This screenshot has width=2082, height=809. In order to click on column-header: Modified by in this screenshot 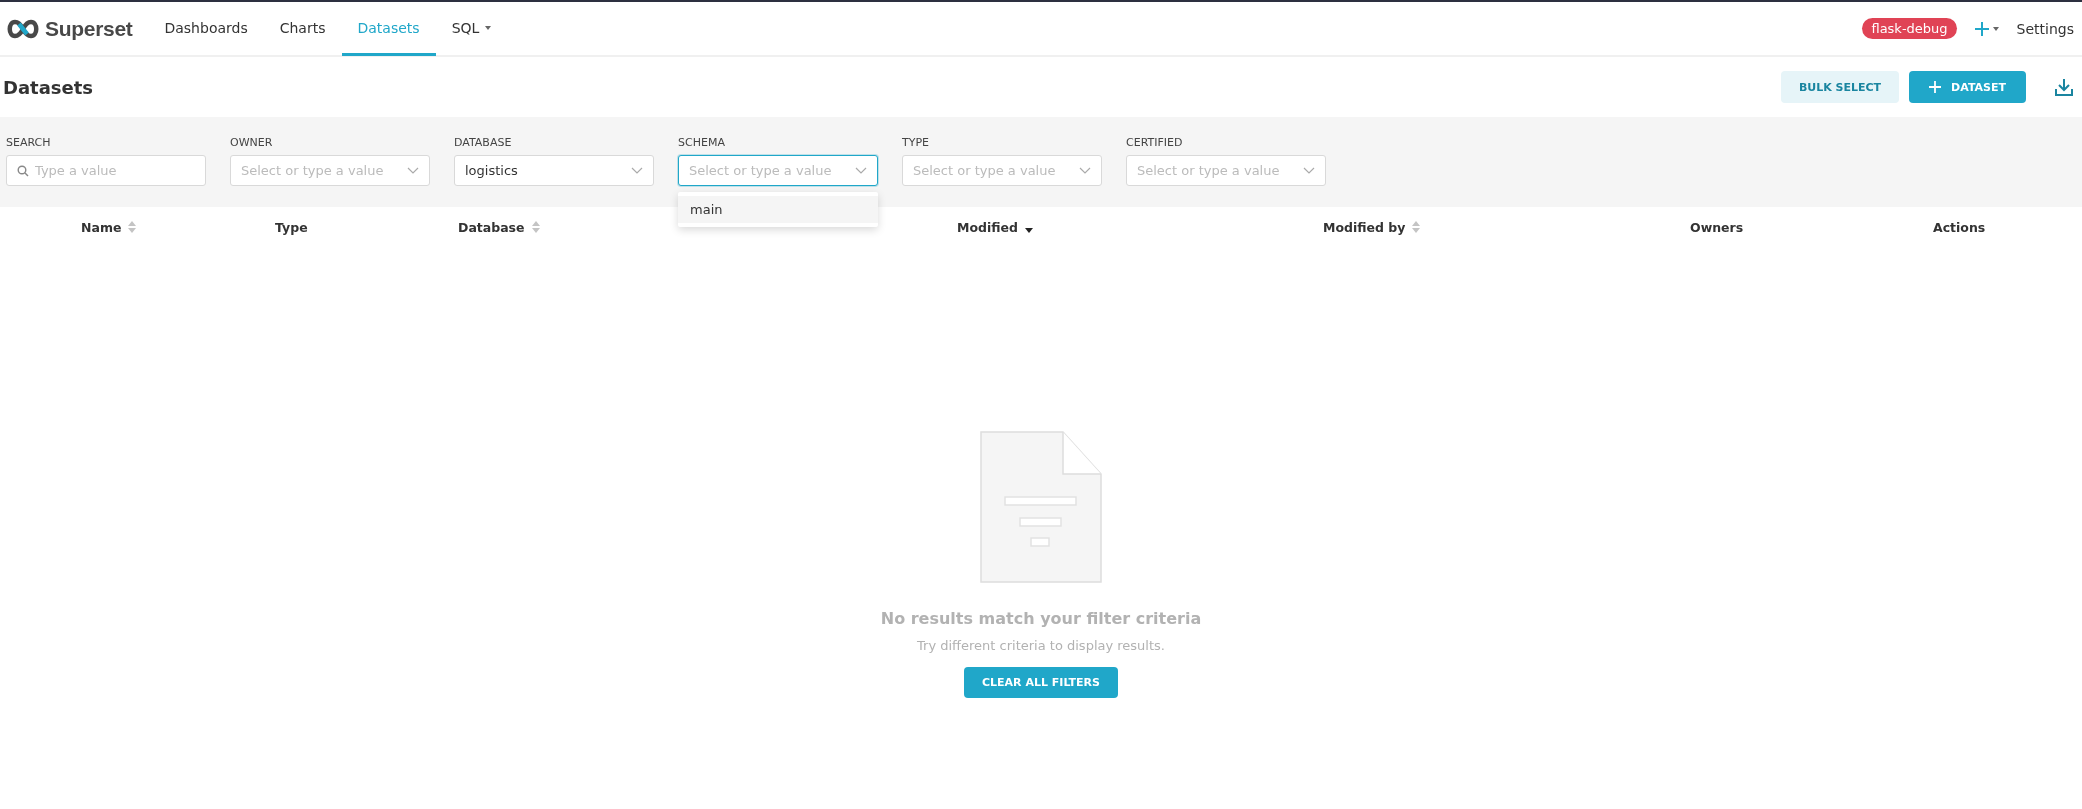, I will do `click(1506, 227)`.